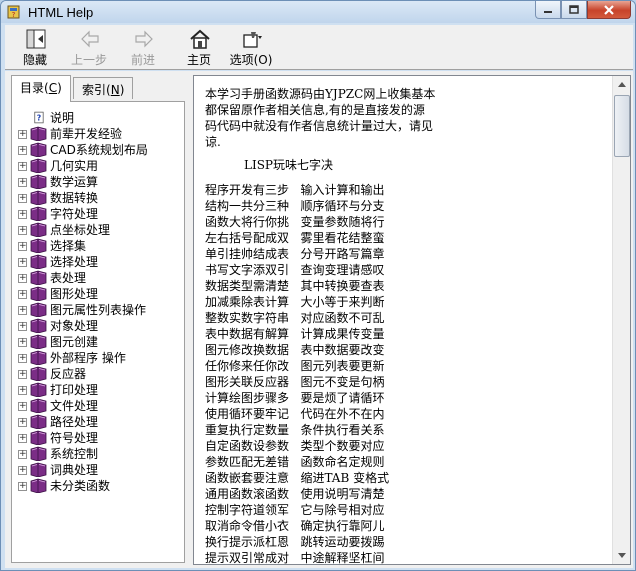  I want to click on close-button, so click(609, 10).